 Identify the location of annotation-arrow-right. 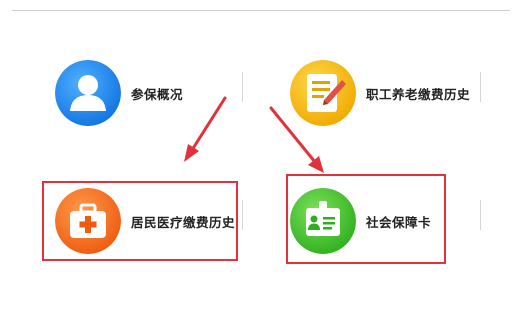
(296, 139).